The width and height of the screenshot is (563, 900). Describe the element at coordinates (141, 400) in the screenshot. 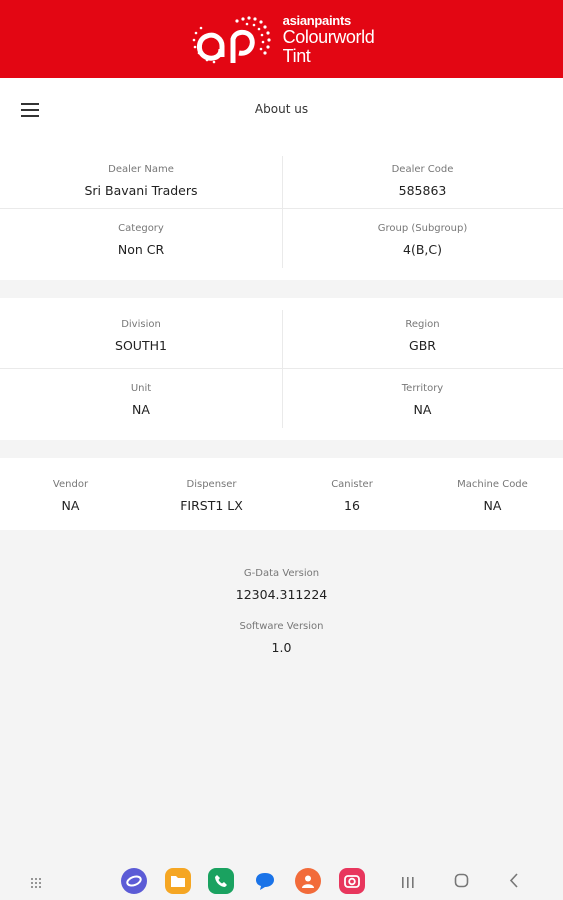

I see `unit-field: Unit NA` at that location.